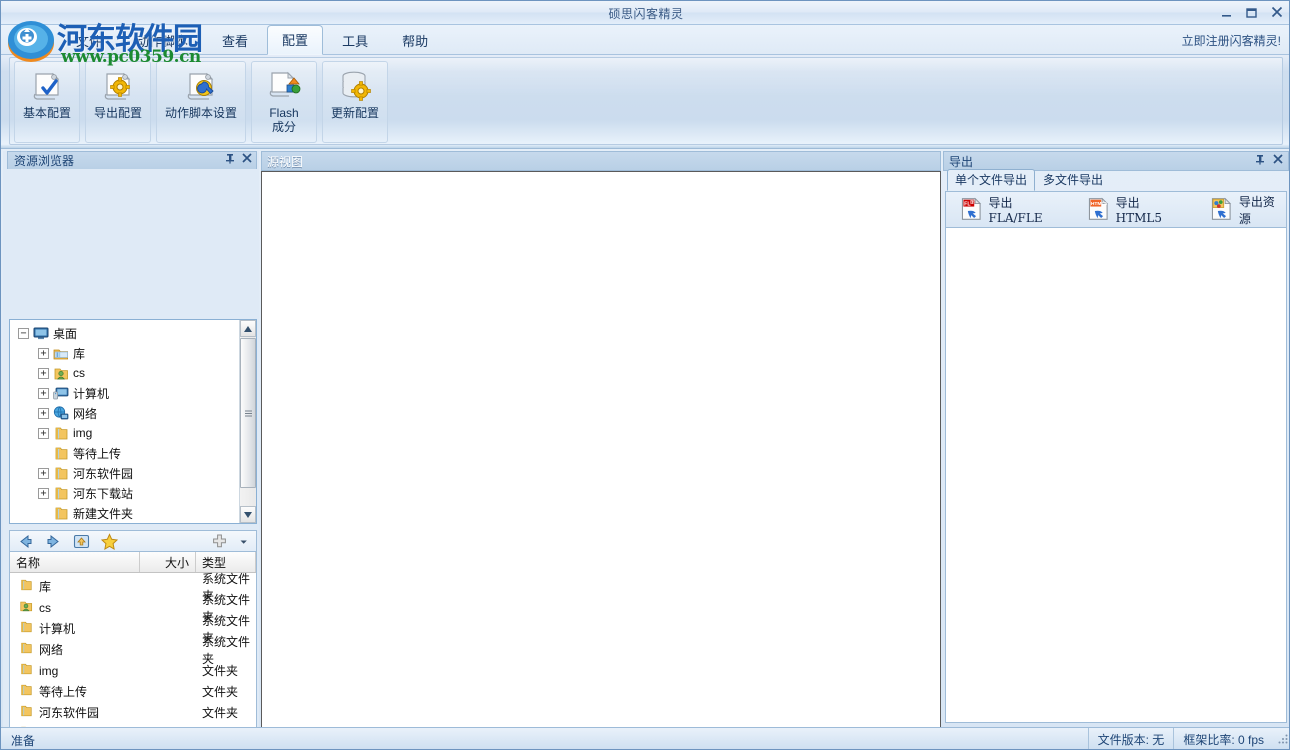 The width and height of the screenshot is (1290, 750). What do you see at coordinates (1256, 210) in the screenshot?
I see `export-button-label: 导出资源` at bounding box center [1256, 210].